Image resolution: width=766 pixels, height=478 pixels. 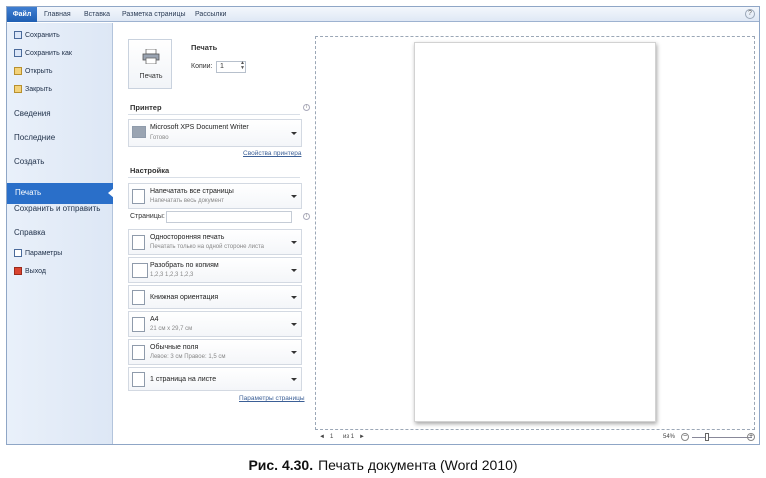 I want to click on sidebar-item-open: Открыть, so click(x=33, y=71).